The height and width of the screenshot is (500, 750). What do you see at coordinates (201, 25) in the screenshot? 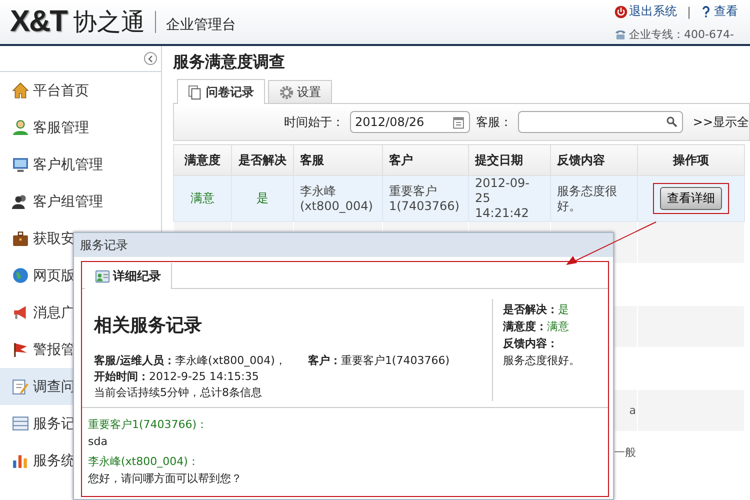
I see `app-subtitle: 企业管理台` at bounding box center [201, 25].